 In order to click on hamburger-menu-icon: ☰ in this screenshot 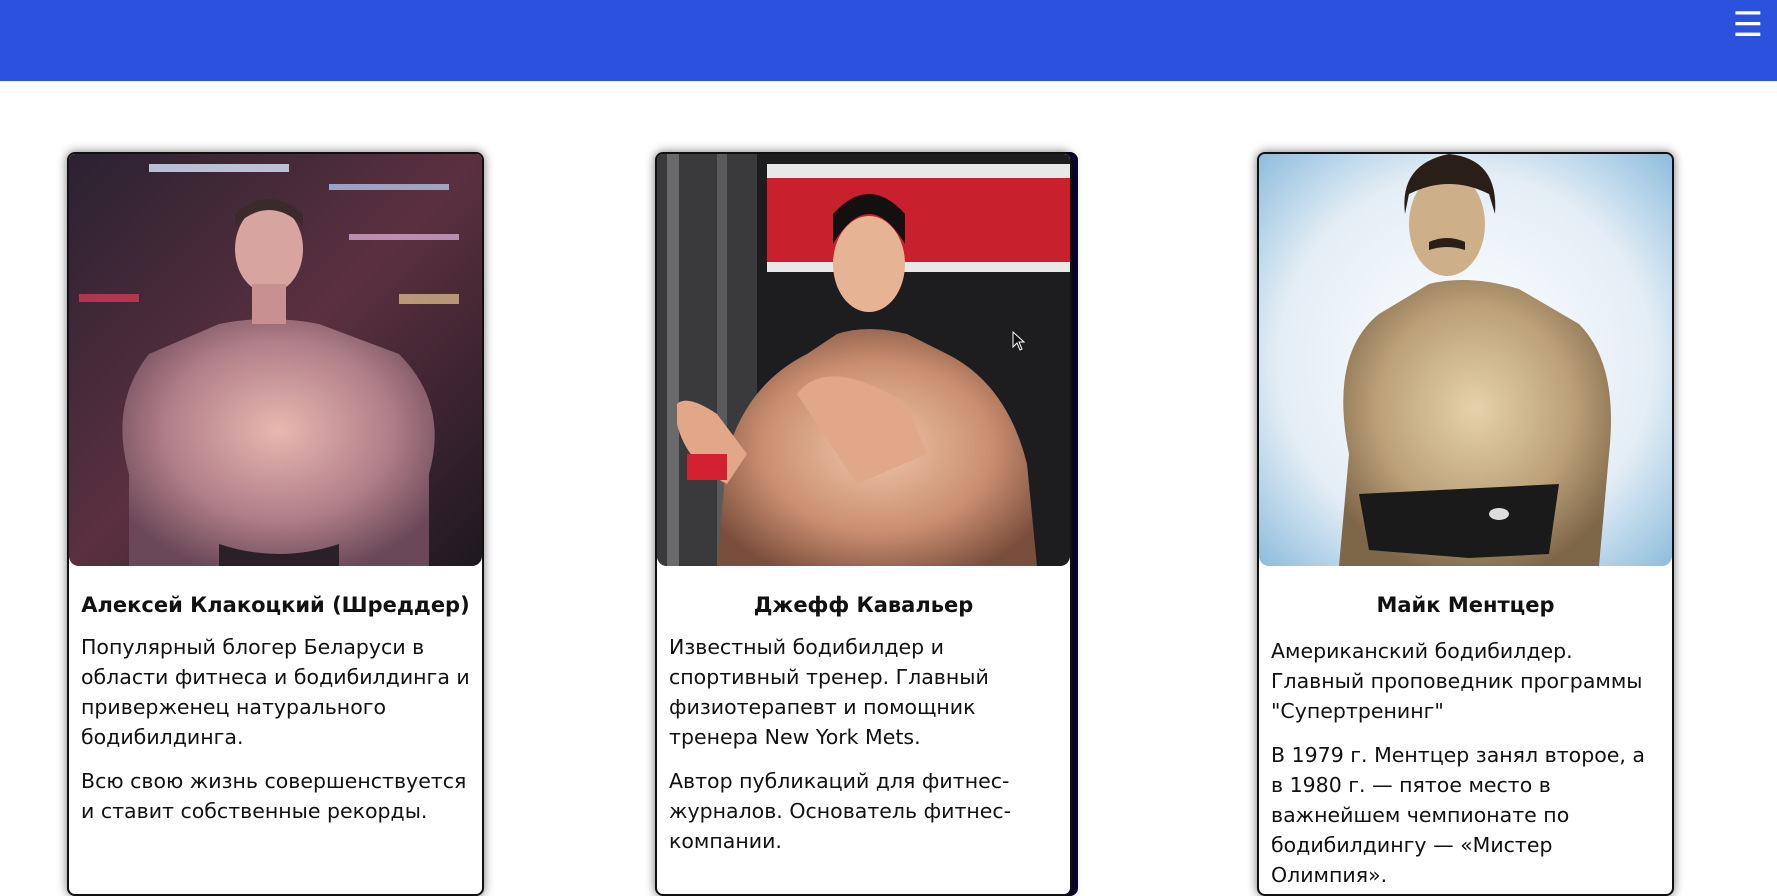, I will do `click(1748, 25)`.